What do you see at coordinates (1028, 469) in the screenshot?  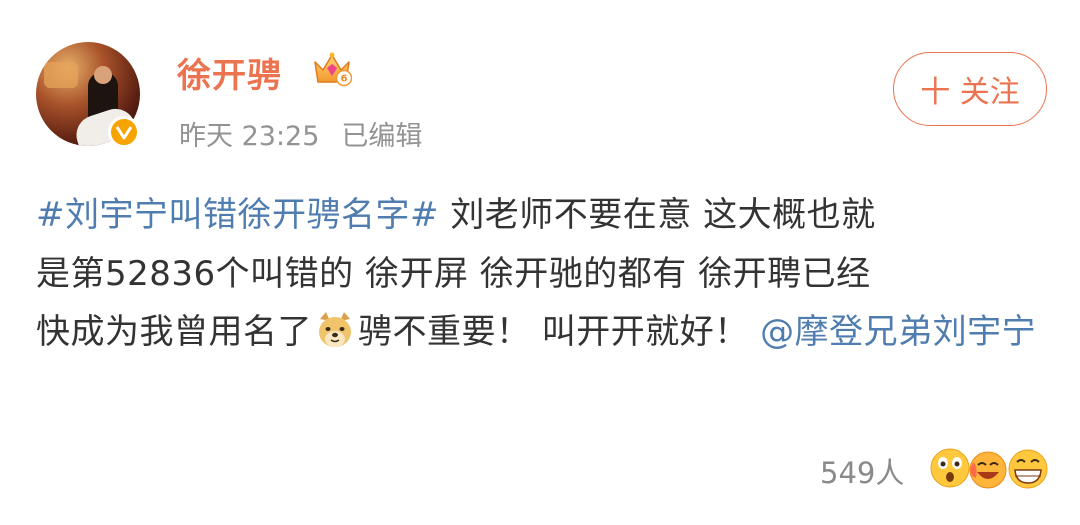 I see `grin-emoji-icon` at bounding box center [1028, 469].